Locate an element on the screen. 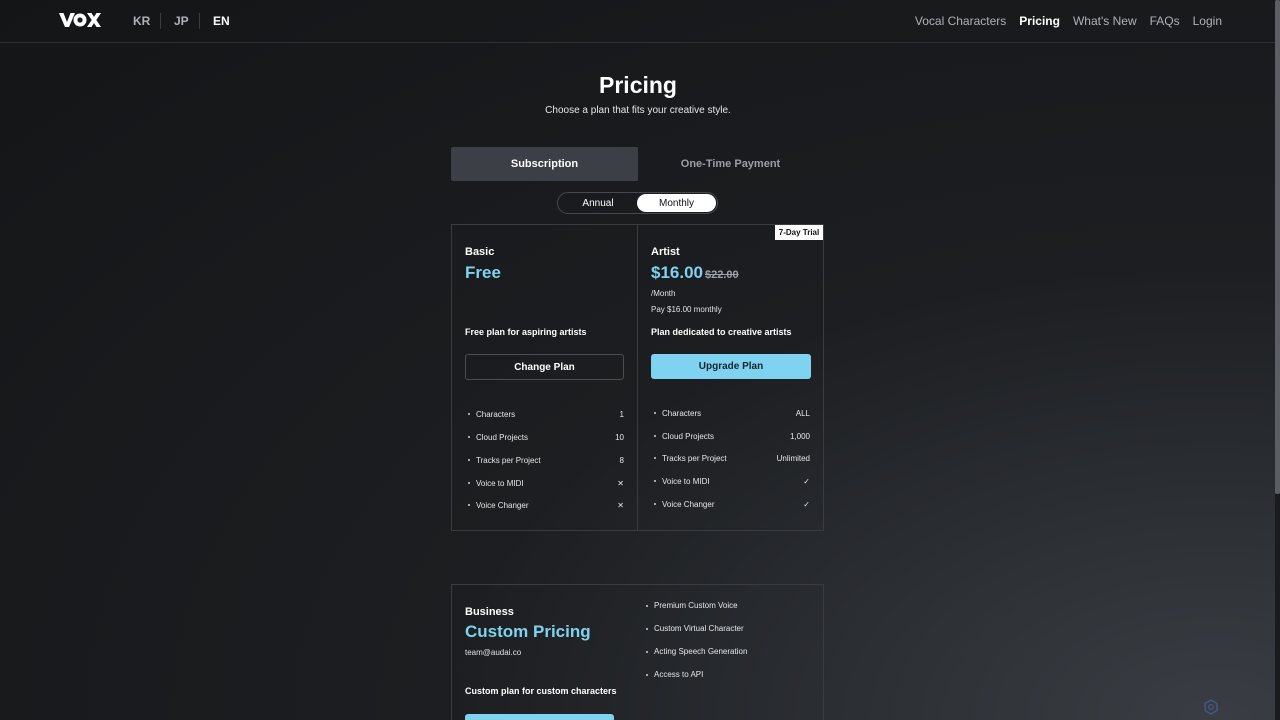 Image resolution: width=1280 pixels, height=720 pixels. feature-row: Access to API is located at coordinates (673, 674).